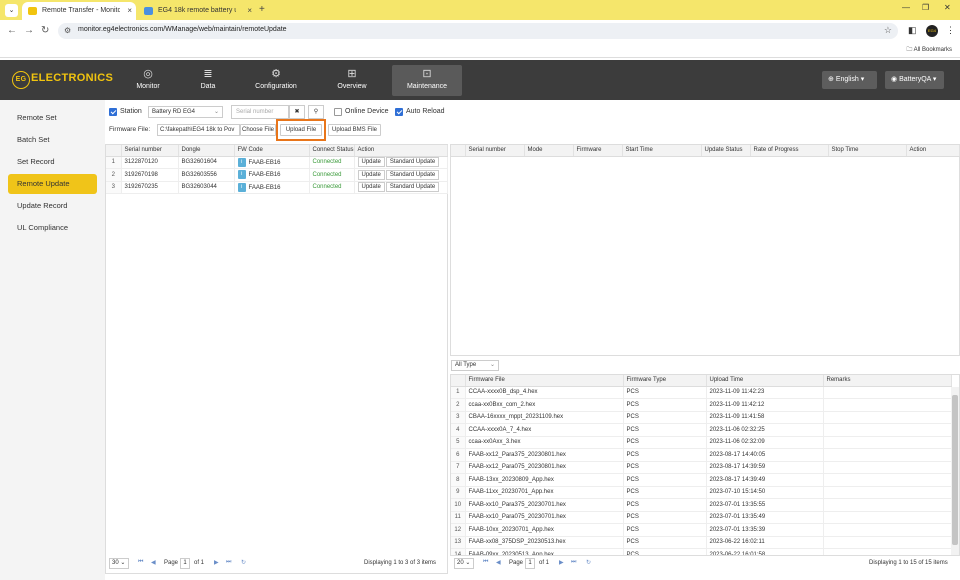 The width and height of the screenshot is (960, 580). What do you see at coordinates (67, 30) in the screenshot?
I see `site-info-icon: ⚙` at bounding box center [67, 30].